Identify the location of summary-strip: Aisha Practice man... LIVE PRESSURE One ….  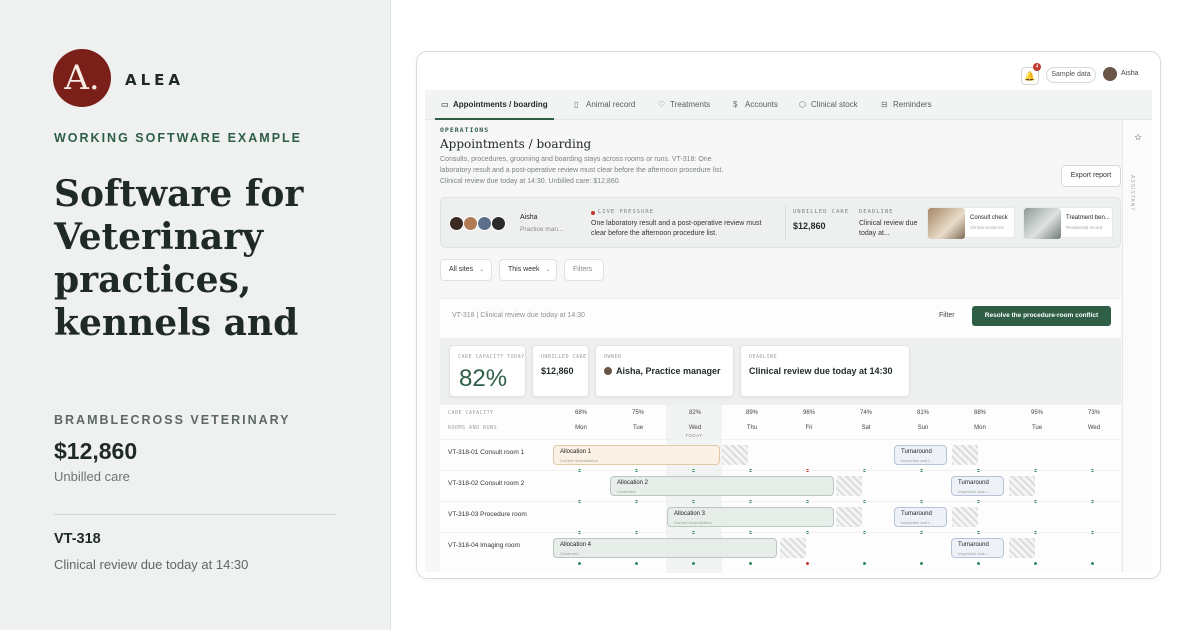
(780, 222).